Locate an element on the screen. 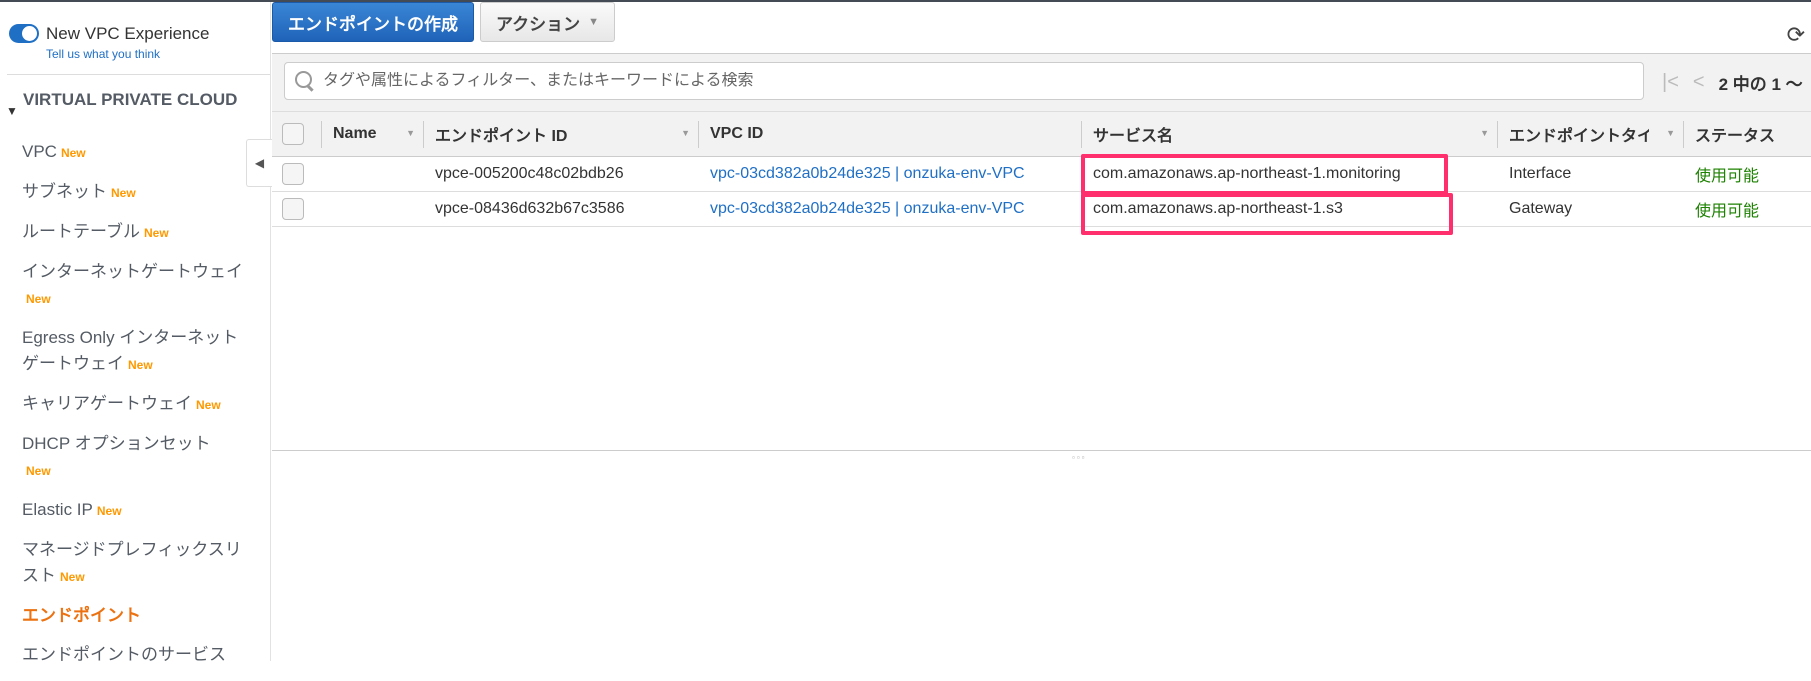 This screenshot has width=1811, height=681. pagination: |< < 2 中の 1 〜 is located at coordinates (1732, 82).